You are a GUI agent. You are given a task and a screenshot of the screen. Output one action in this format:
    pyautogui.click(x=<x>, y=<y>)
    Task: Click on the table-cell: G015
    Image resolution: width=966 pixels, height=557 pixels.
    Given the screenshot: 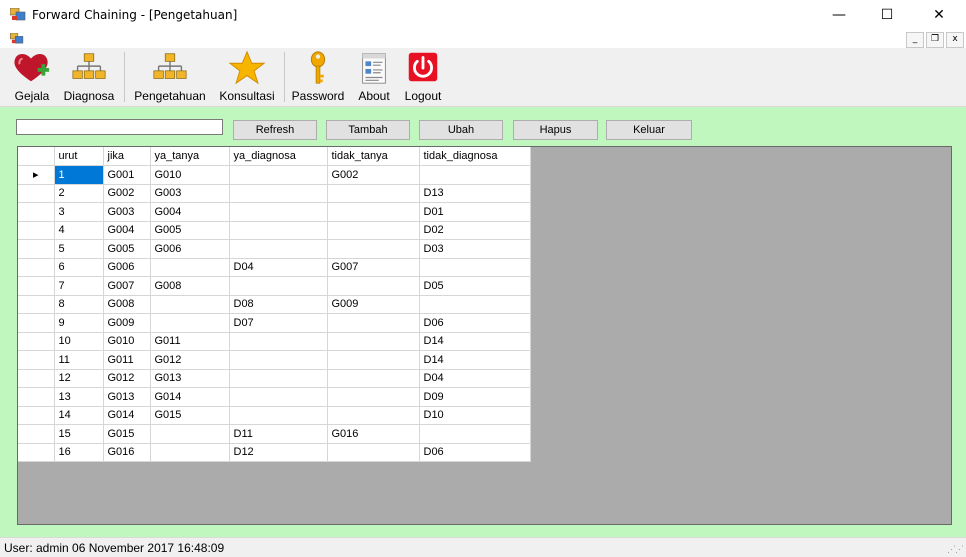 What is the action you would take?
    pyautogui.click(x=127, y=434)
    